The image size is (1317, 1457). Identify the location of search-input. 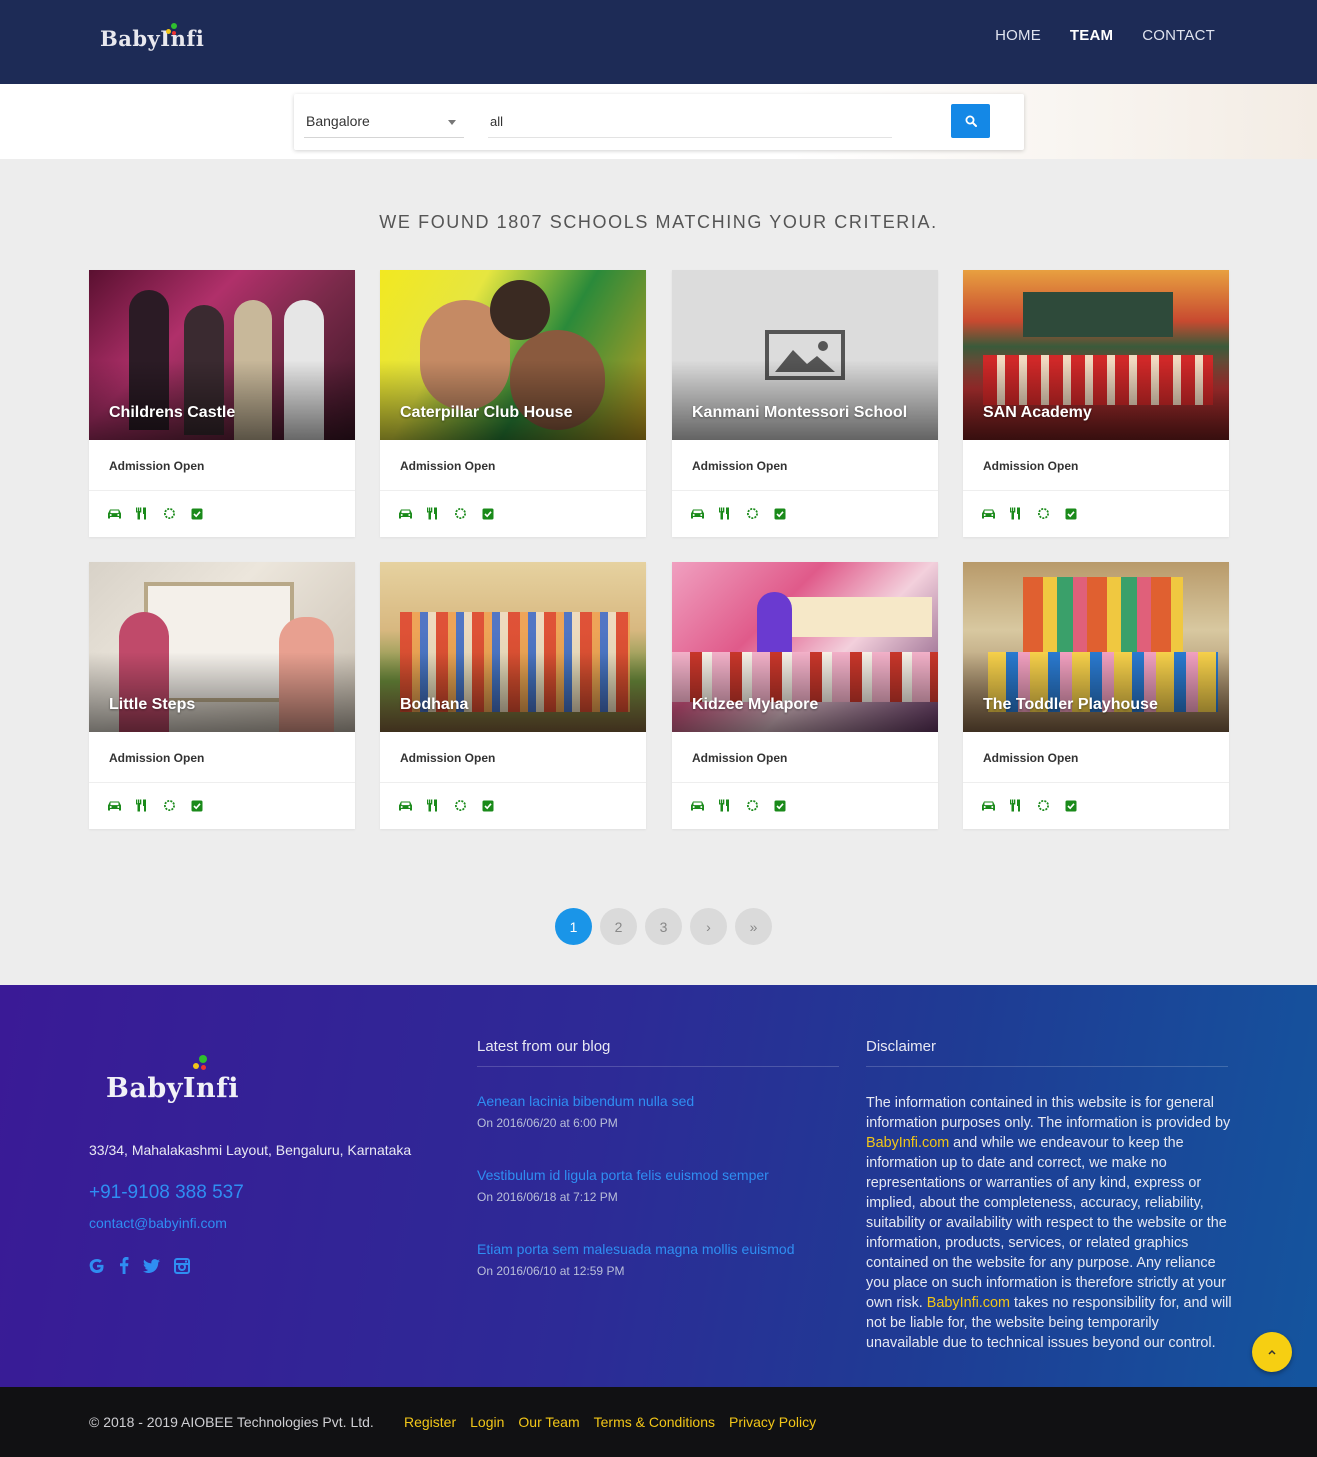
(690, 122).